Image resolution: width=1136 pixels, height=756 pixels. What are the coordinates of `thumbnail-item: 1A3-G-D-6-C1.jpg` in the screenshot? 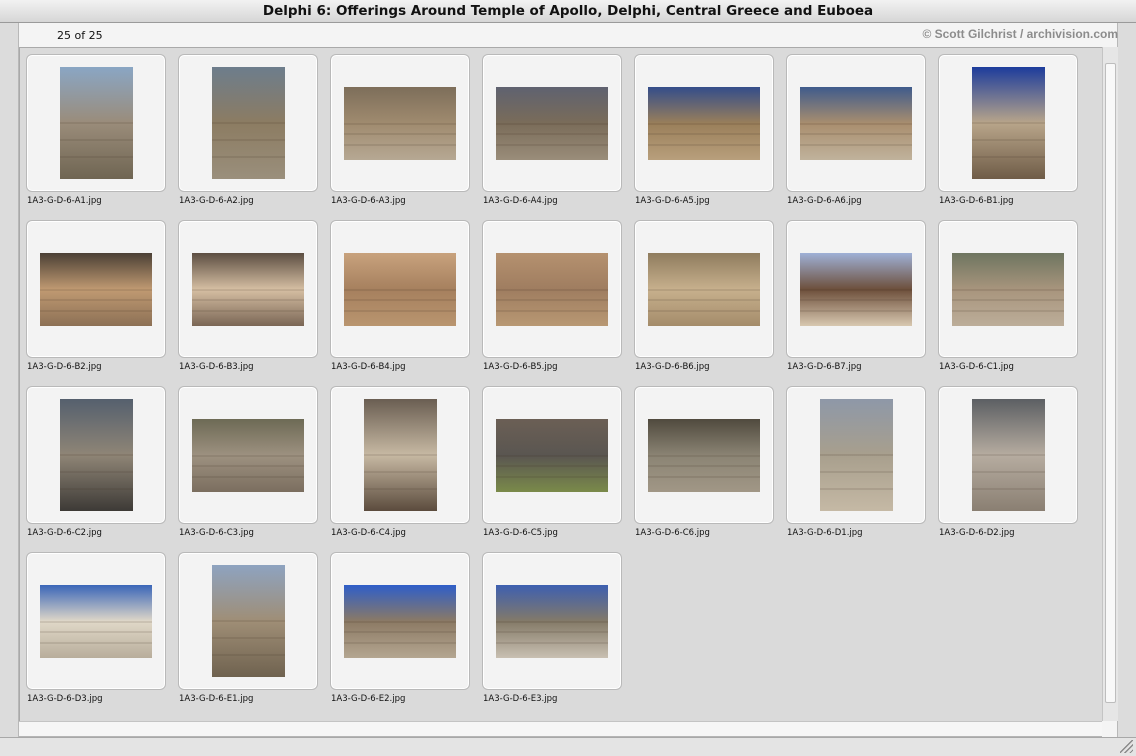 It's located at (1008, 303).